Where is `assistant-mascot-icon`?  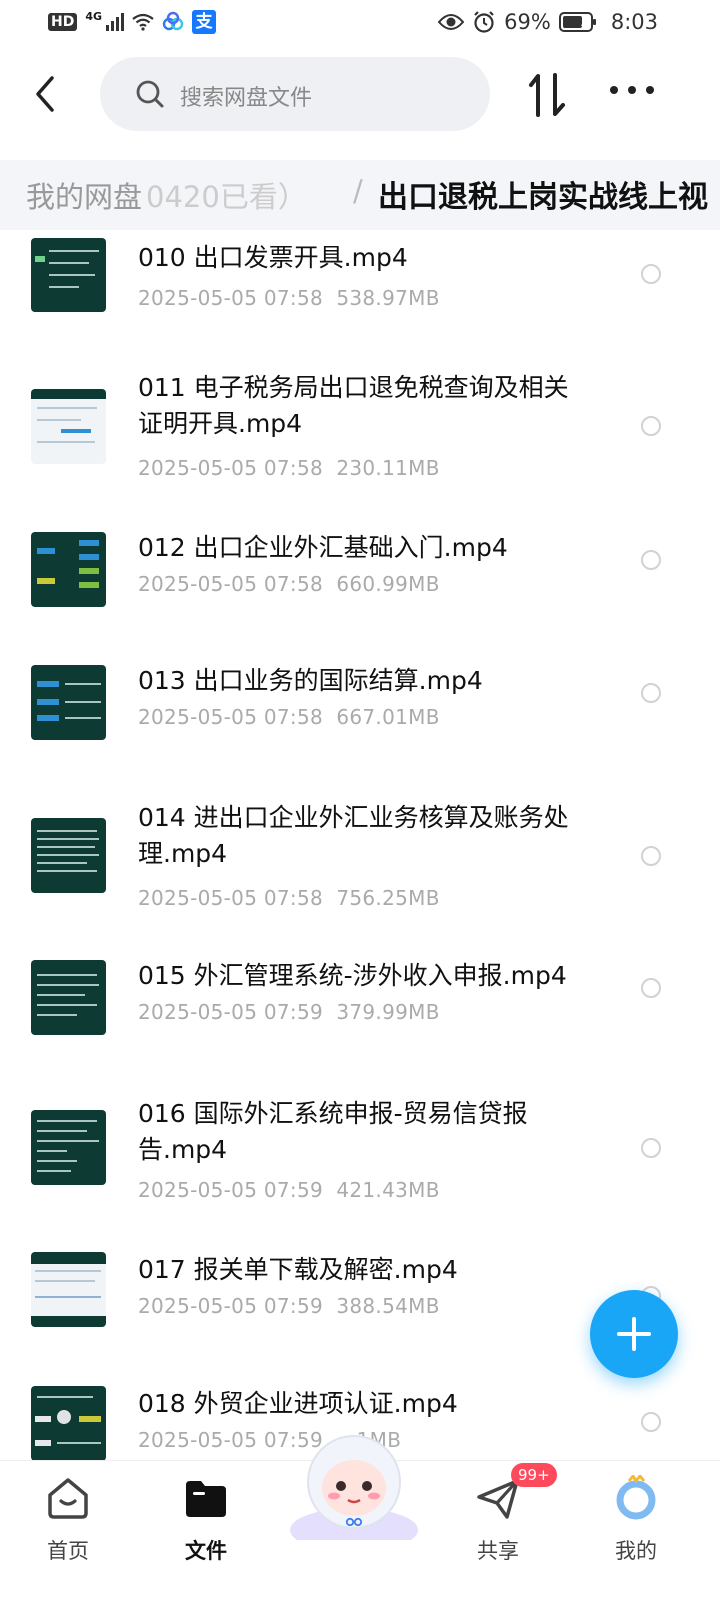
assistant-mascot-icon is located at coordinates (354, 1485).